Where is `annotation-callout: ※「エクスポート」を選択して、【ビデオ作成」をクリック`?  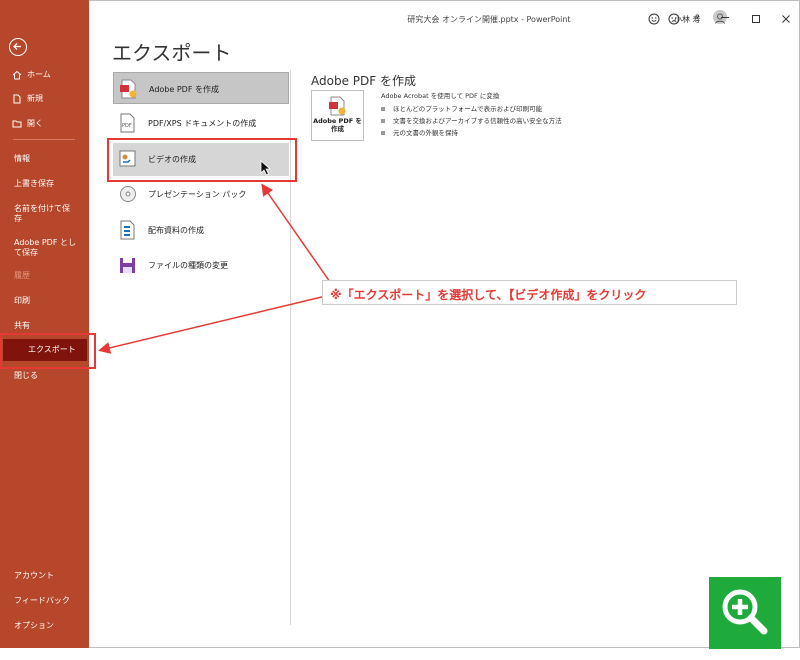
annotation-callout: ※「エクスポート」を選択して、【ビデオ作成」をクリック is located at coordinates (529, 292).